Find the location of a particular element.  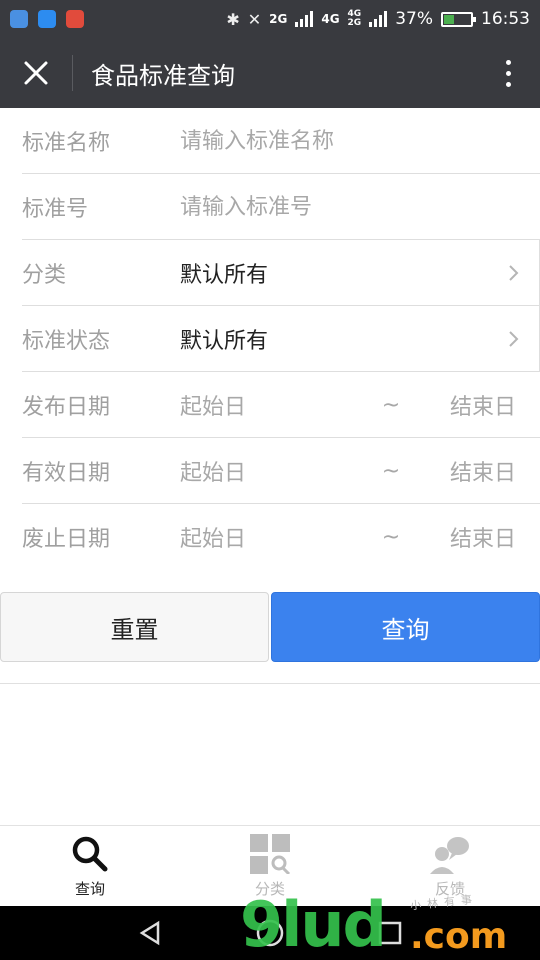

title-divider is located at coordinates (72, 73).